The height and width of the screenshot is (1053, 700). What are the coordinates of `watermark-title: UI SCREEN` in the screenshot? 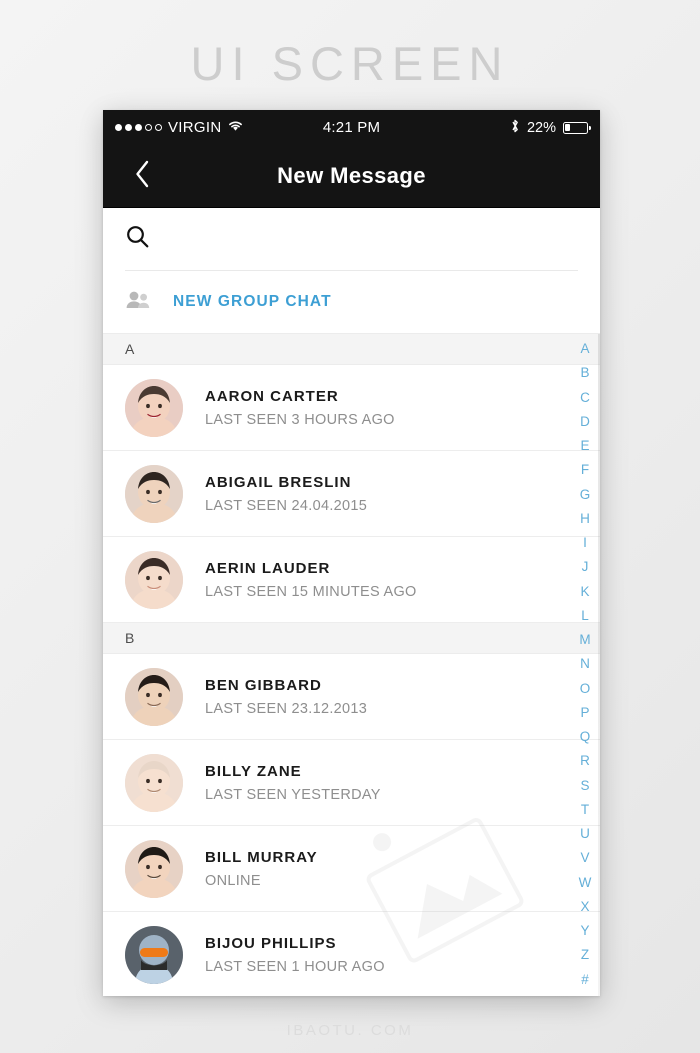 It's located at (350, 63).